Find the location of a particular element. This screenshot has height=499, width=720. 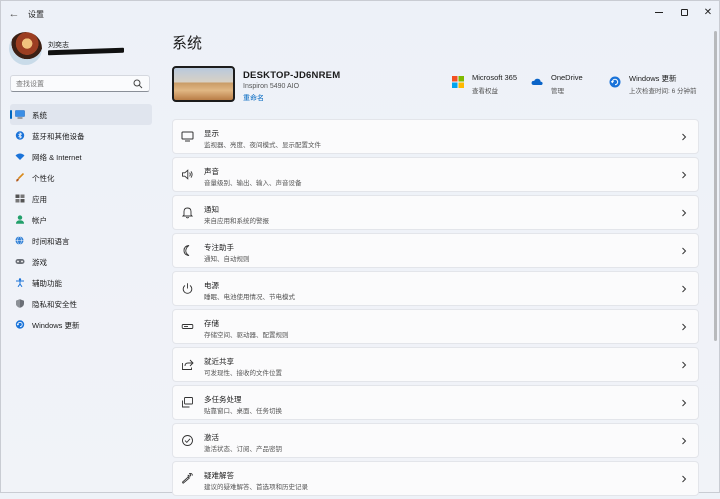

sidebar-item-gaming: 游戏 is located at coordinates (81, 261).